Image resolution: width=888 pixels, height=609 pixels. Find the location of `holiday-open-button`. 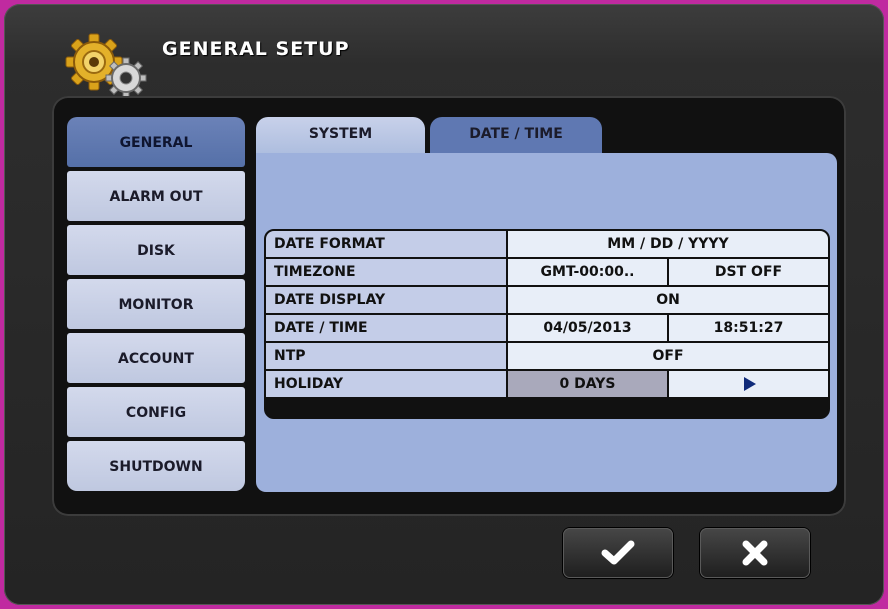

holiday-open-button is located at coordinates (748, 384).